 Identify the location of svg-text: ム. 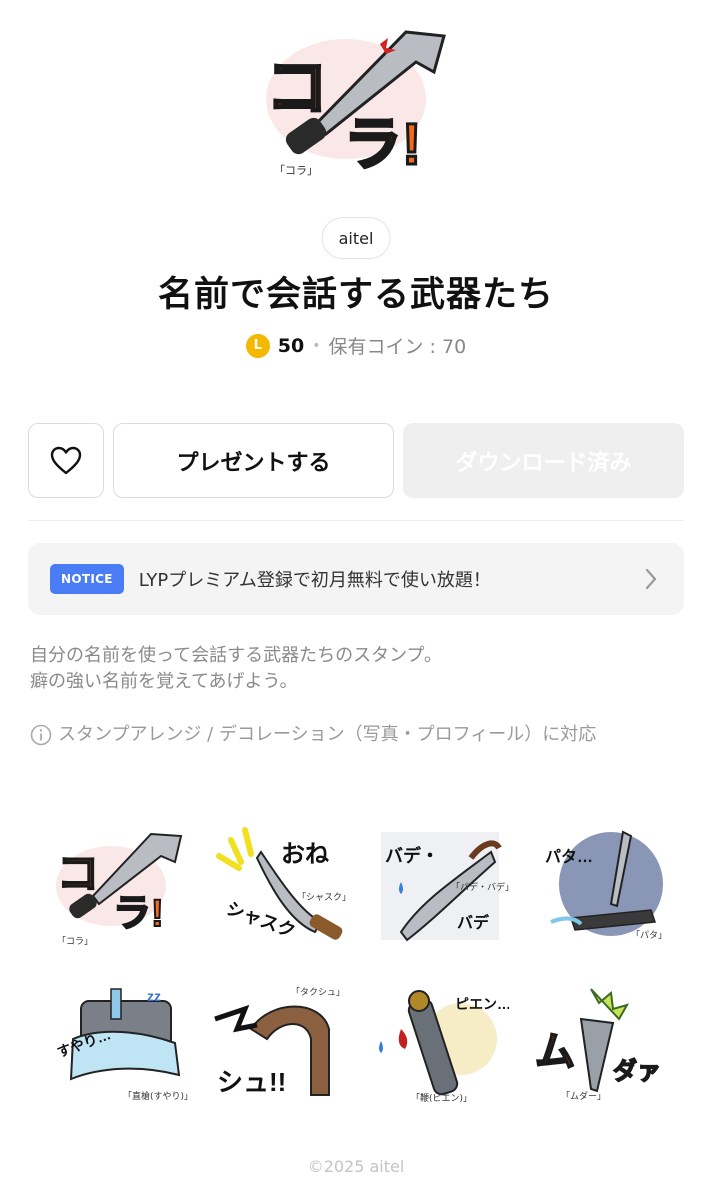
(555, 1052).